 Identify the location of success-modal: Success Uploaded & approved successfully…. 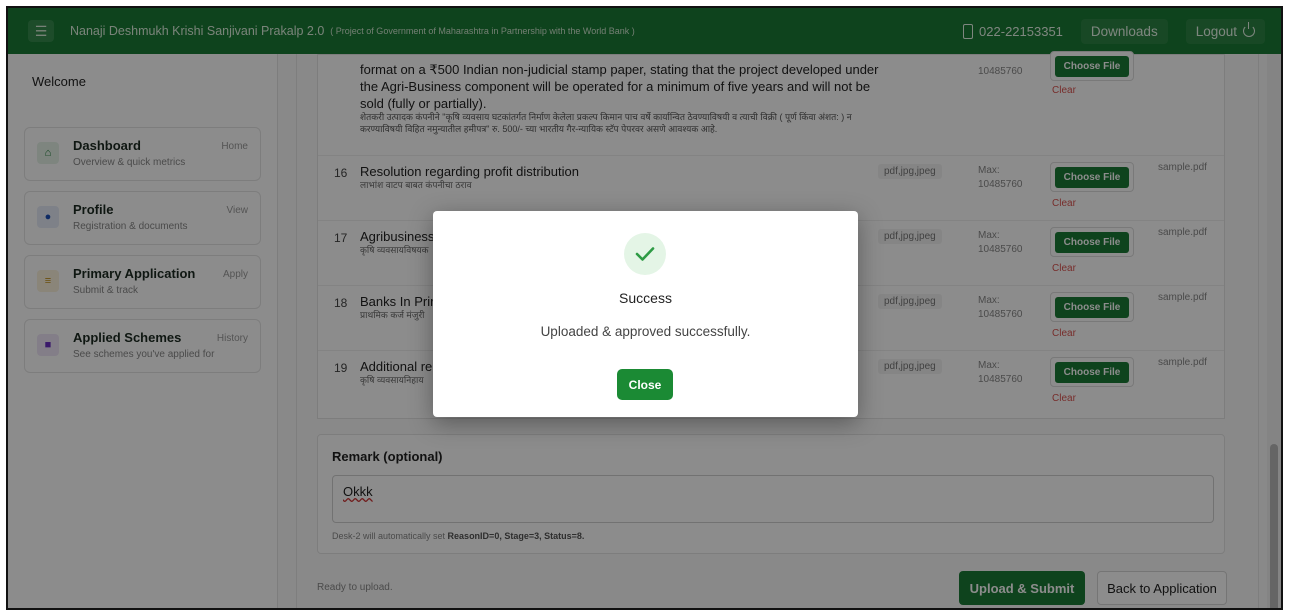
(645, 314).